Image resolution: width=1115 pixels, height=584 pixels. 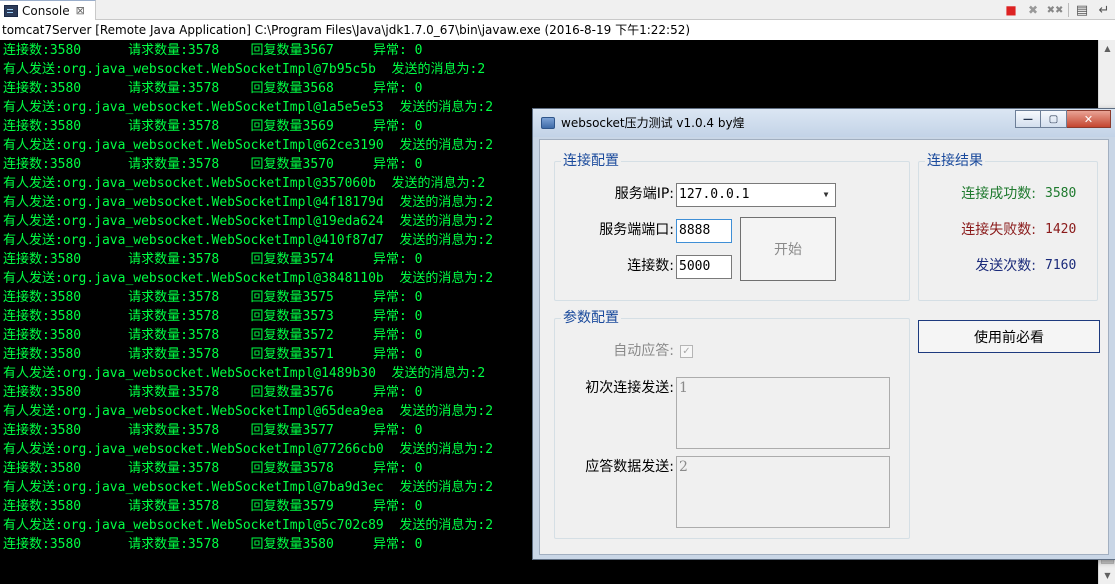 I want to click on console-tab: Console ⊠, so click(x=48, y=10).